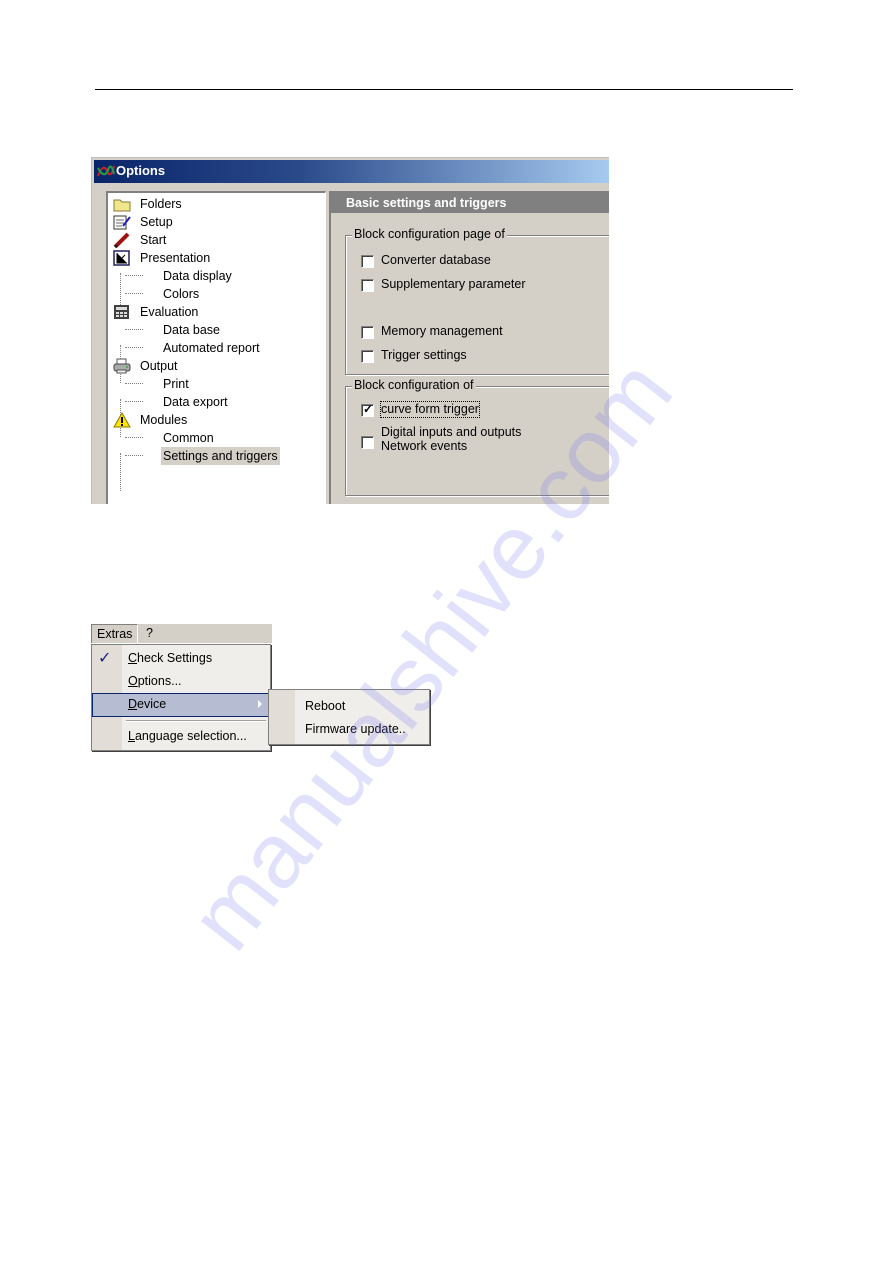  I want to click on chart-axes-icon, so click(121, 258).